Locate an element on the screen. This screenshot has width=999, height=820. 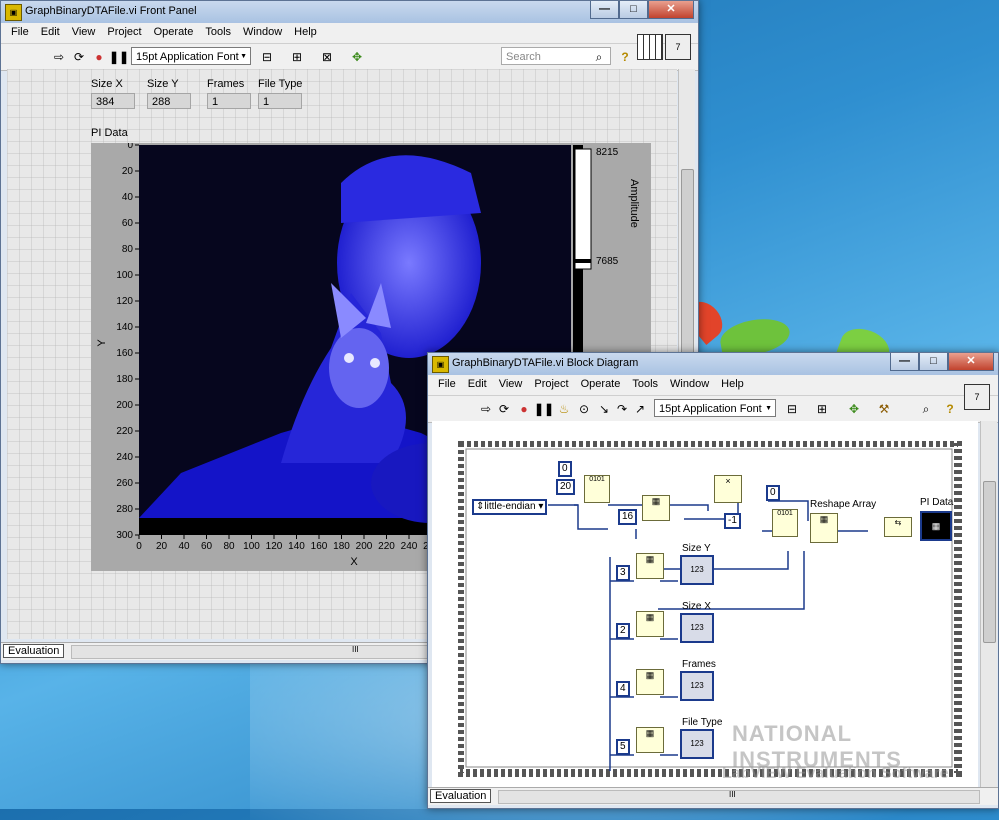
constant-5: 5 is located at coordinates (623, 747).